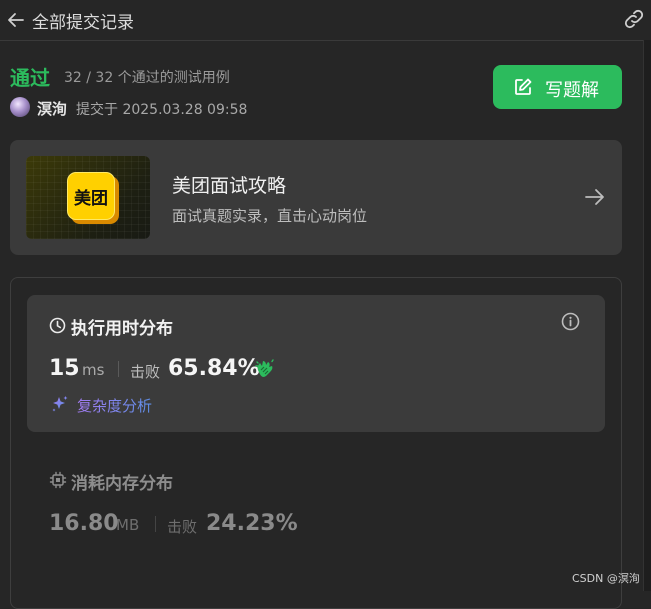  I want to click on promo-title: 美团面试攻略, so click(229, 186).